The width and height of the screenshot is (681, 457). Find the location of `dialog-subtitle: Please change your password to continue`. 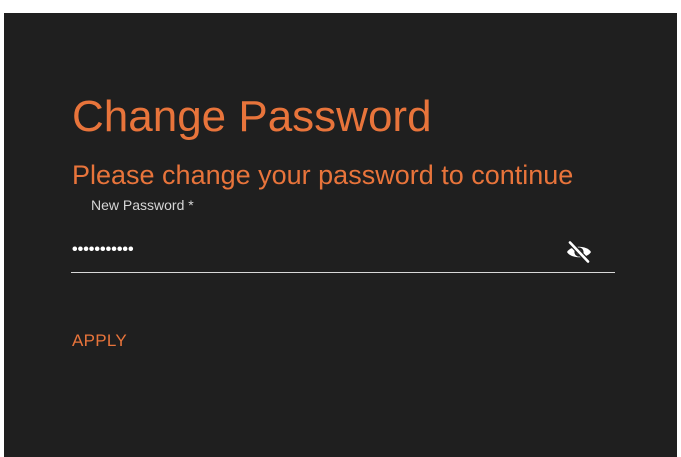

dialog-subtitle: Please change your password to continue is located at coordinates (323, 175).